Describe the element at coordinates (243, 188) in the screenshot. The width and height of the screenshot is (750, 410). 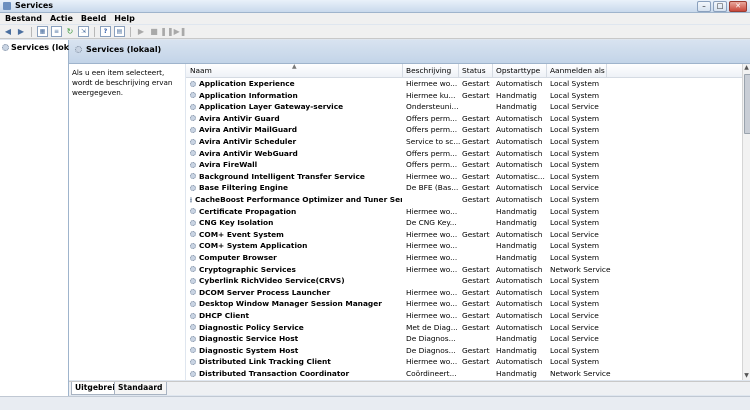
I see `service-name: Base Filtering Engine` at that location.